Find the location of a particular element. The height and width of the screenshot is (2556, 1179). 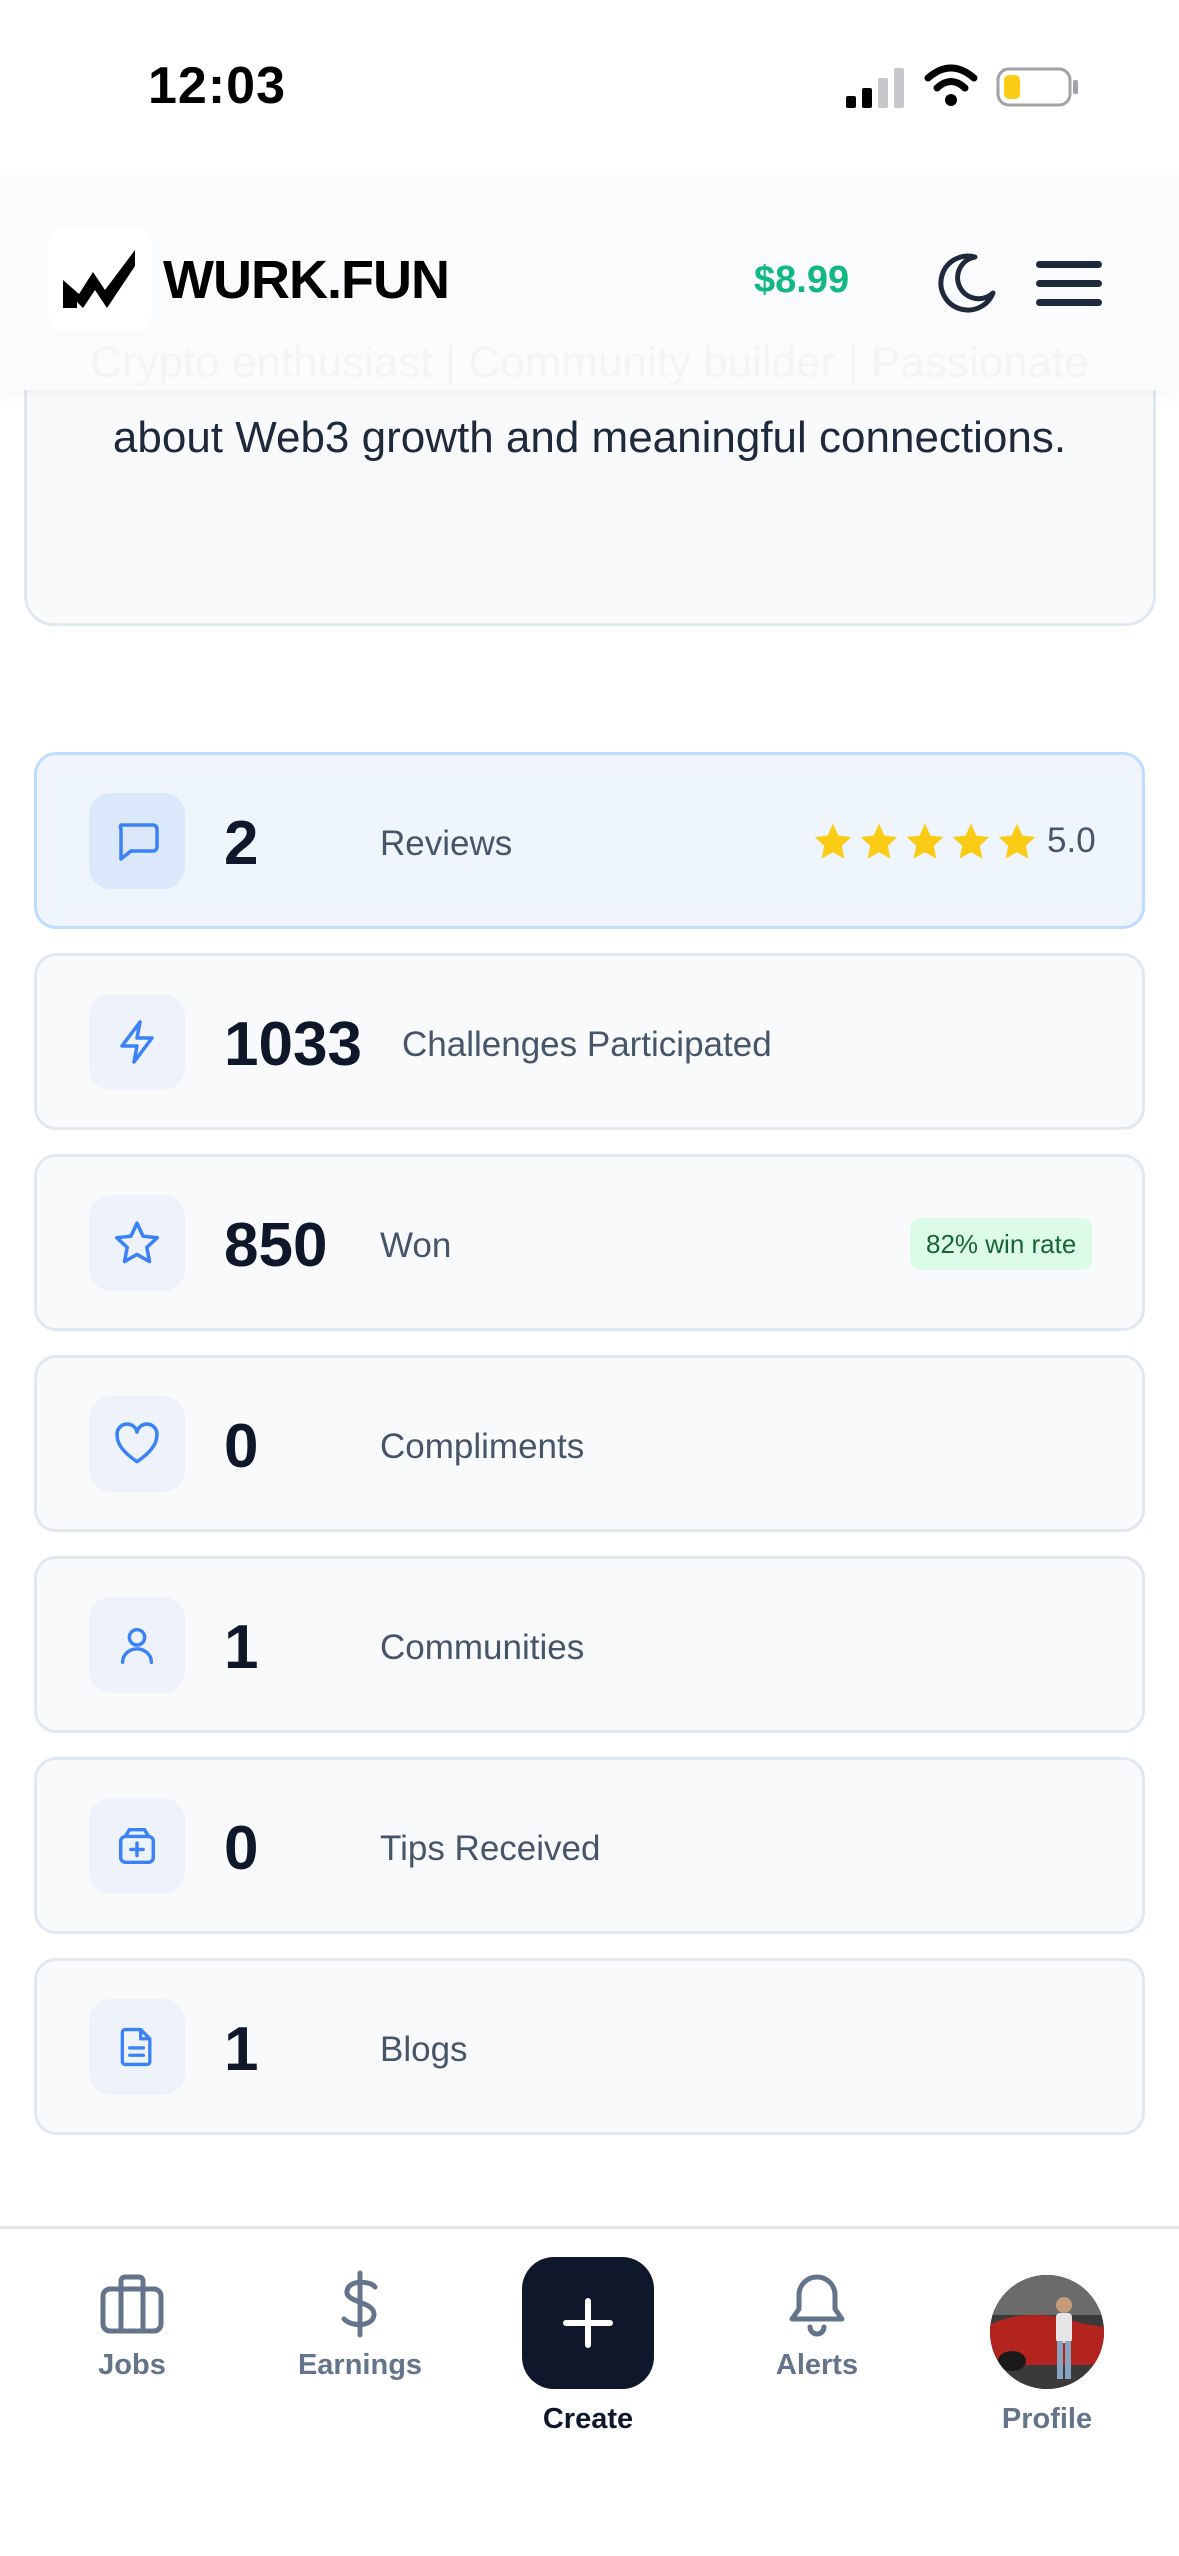

profile-avatar is located at coordinates (1047, 2332).